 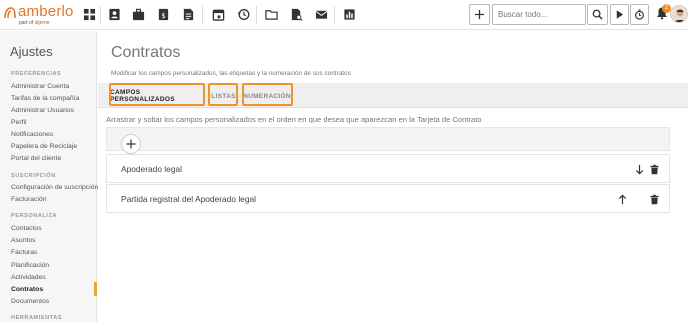 What do you see at coordinates (138, 14) in the screenshot?
I see `matters-icon` at bounding box center [138, 14].